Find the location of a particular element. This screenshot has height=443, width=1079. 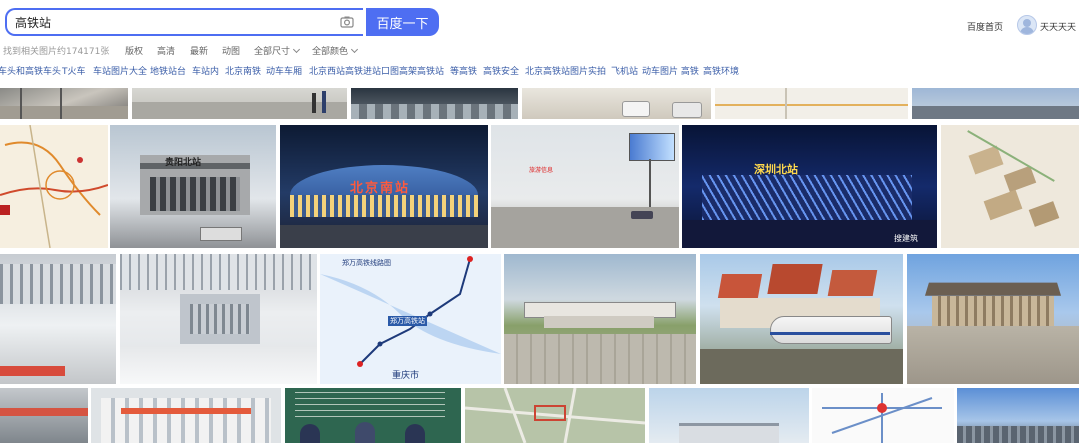

filter-copyright: 版权 is located at coordinates (134, 50).